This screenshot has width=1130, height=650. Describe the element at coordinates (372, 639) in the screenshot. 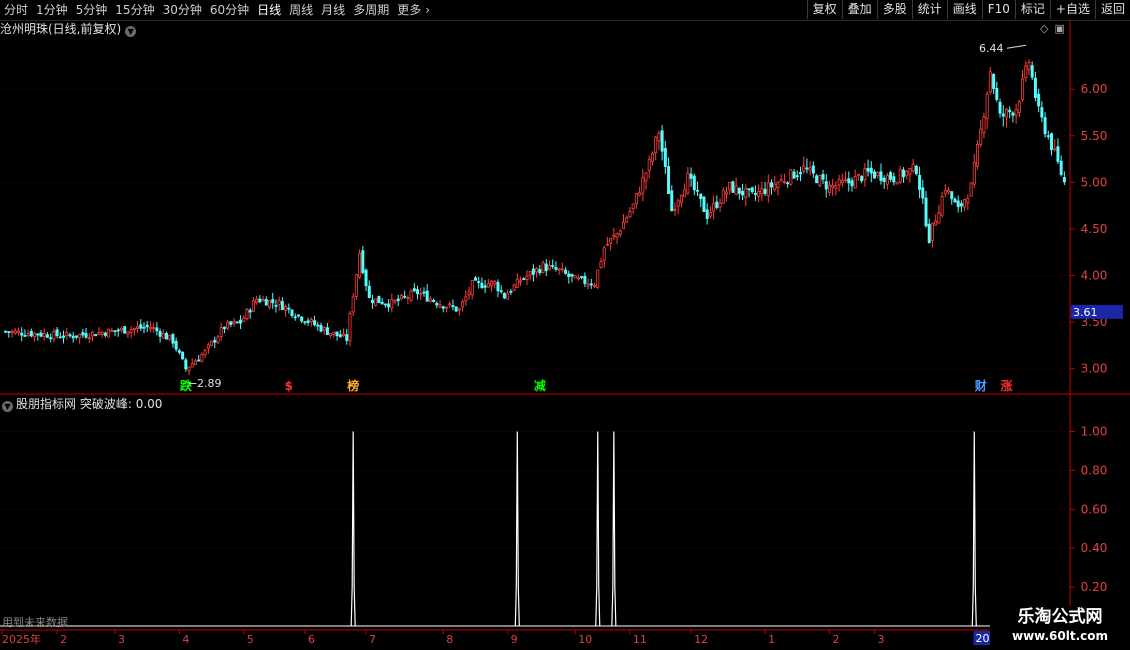

I see `time-tick-label: 7` at that location.